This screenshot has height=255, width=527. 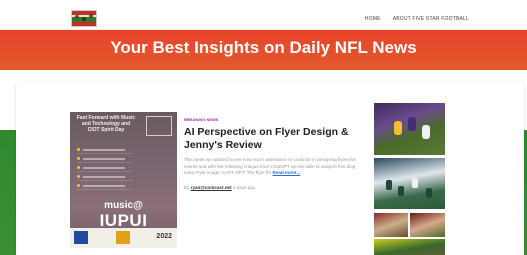 I want to click on post-author-link: ryan@comcast.net, so click(x=211, y=187).